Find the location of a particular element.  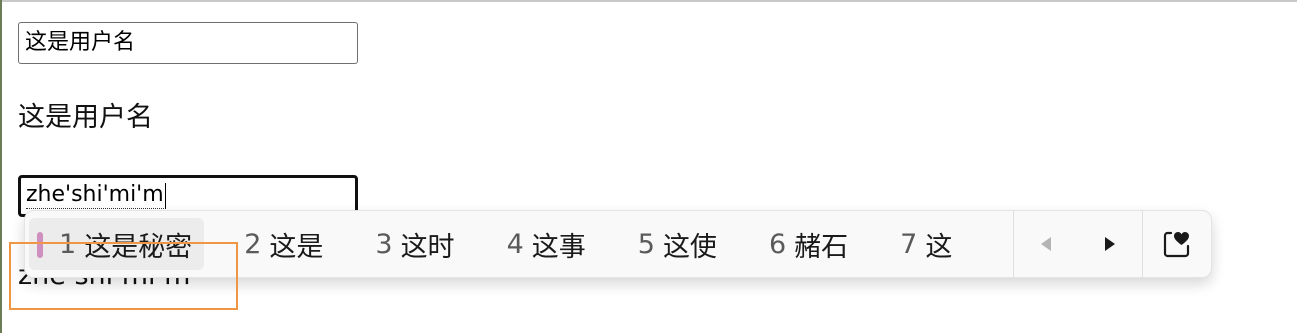

candidate-word: 这是秘密 is located at coordinates (138, 247).